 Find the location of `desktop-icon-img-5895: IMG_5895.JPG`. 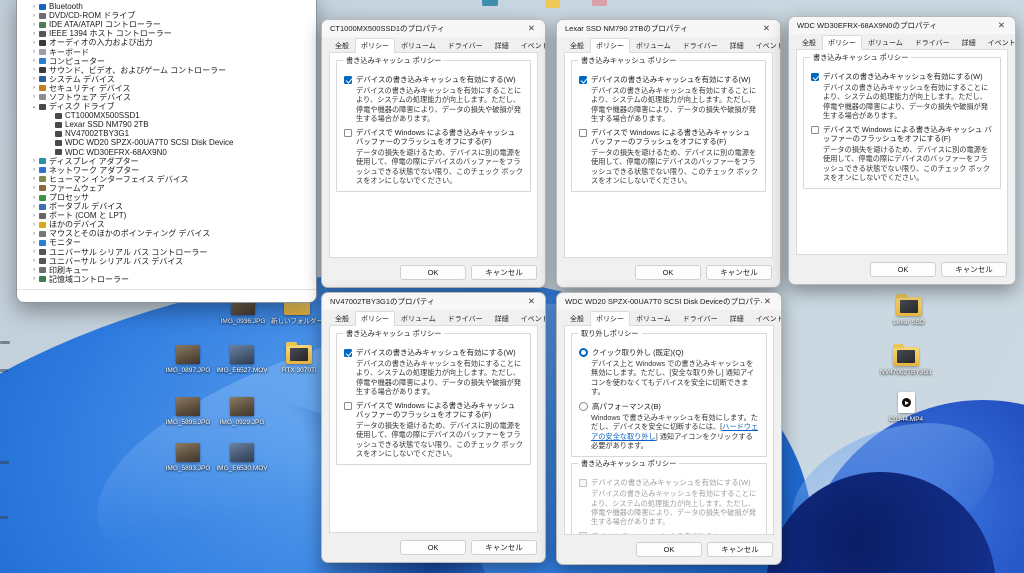

desktop-icon-img-5895: IMG_5895.JPG is located at coordinates (188, 411).